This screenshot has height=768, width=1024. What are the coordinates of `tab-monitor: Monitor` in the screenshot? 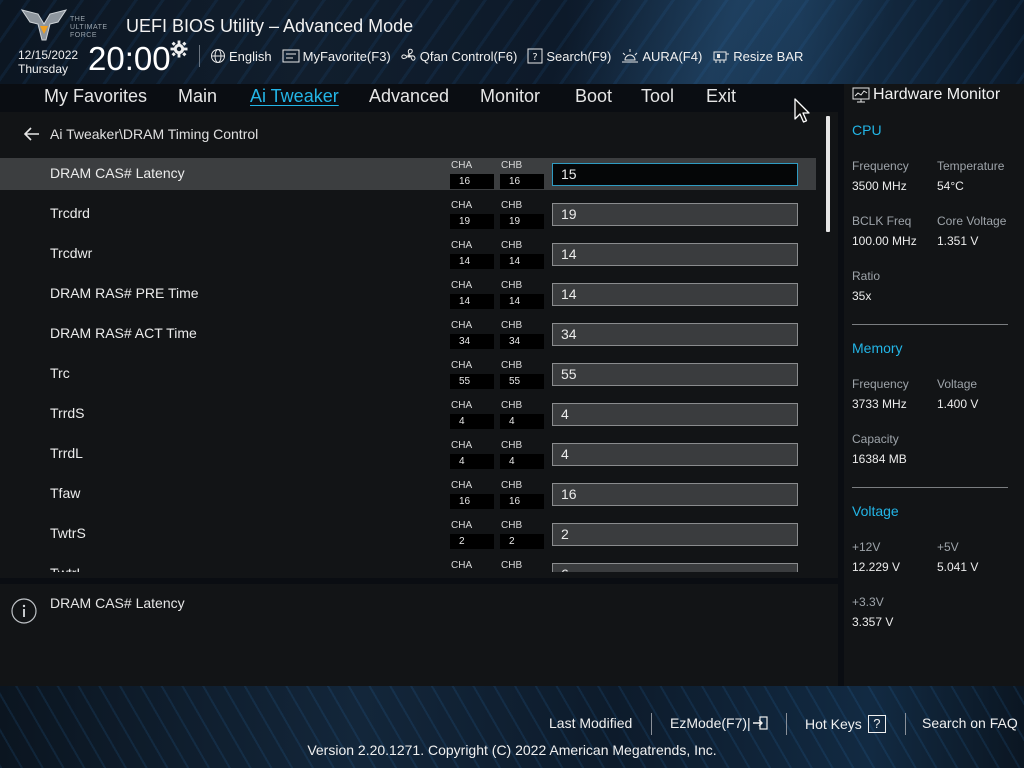 It's located at (510, 96).